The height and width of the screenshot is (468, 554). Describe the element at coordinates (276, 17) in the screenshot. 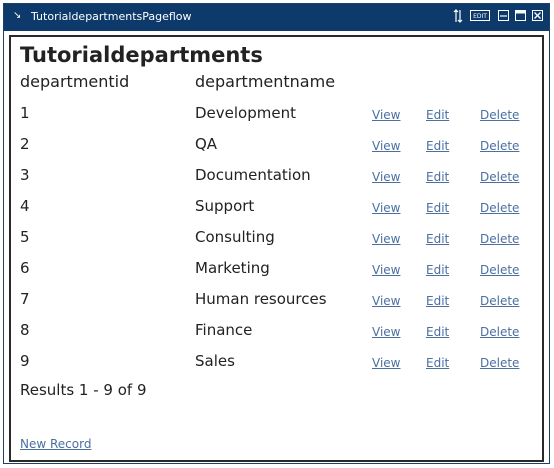

I see `title-bar: ↘ TutorialdepartmentsPageflow EDIT` at that location.